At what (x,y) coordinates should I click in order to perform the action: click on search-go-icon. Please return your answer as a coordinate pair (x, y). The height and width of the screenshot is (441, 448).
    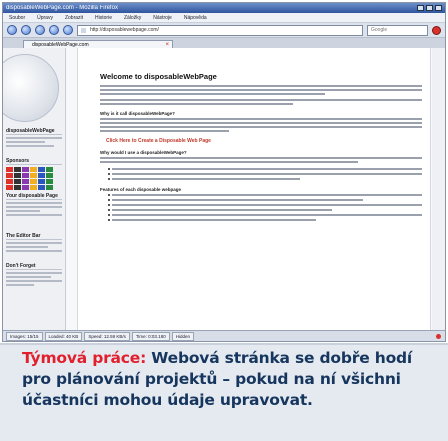
    Looking at the image, I should click on (436, 30).